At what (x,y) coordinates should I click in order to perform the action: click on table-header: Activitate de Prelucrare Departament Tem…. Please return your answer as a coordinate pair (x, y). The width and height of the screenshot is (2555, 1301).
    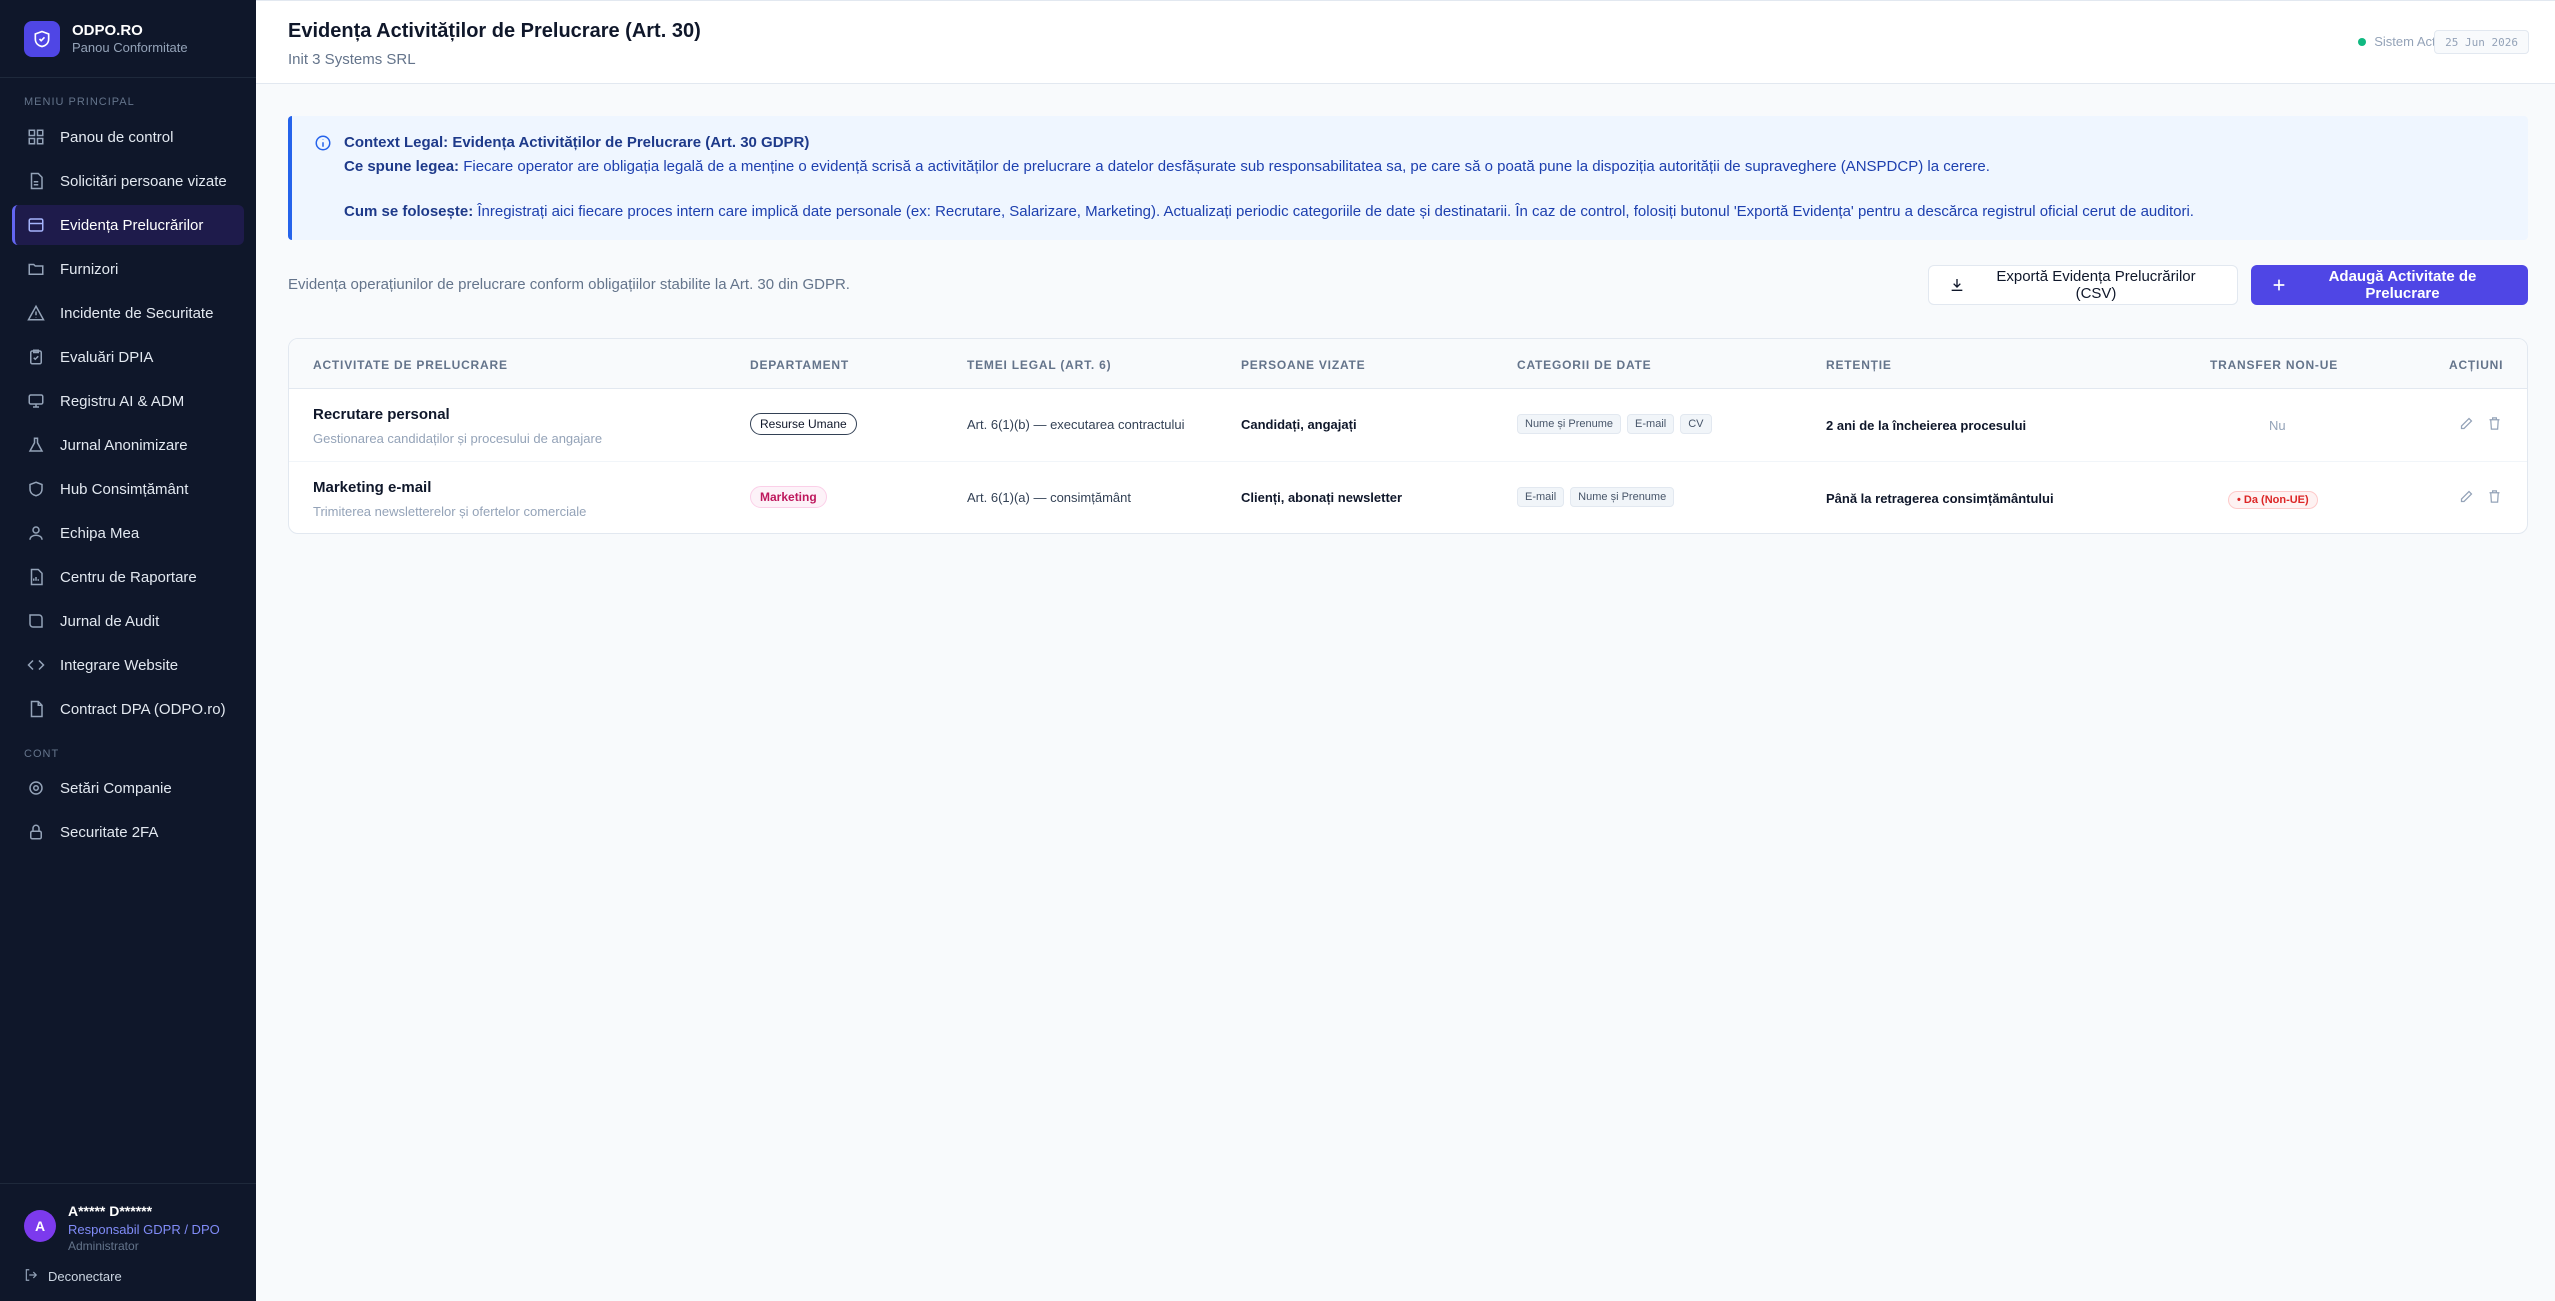
    Looking at the image, I should click on (1408, 364).